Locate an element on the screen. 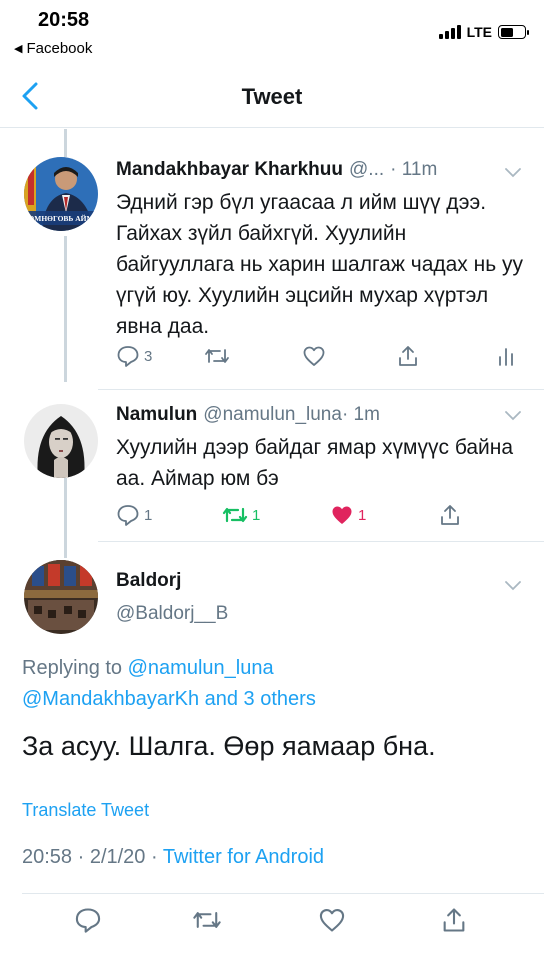 The width and height of the screenshot is (544, 960). reply-count: 3 is located at coordinates (148, 356).